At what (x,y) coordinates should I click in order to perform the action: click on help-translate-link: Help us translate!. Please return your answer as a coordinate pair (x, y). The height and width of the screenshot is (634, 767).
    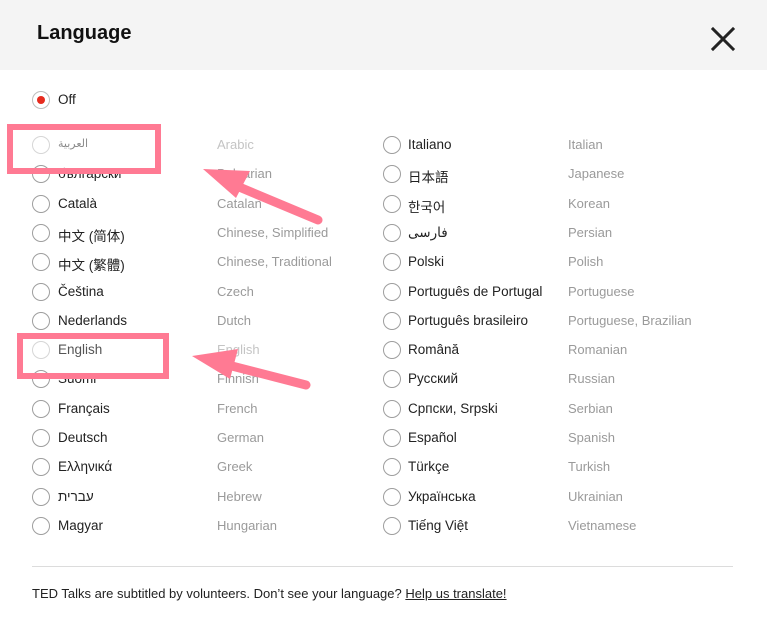
    Looking at the image, I should click on (455, 593).